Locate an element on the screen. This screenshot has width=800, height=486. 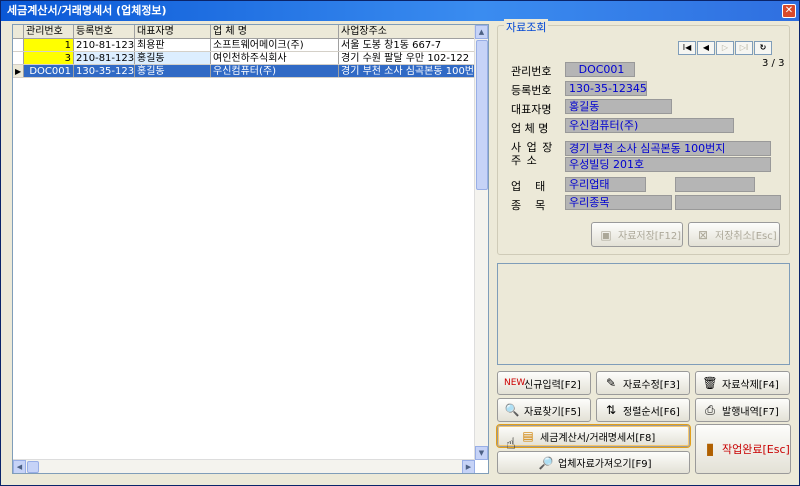
record-counter: 3 / 3 is located at coordinates (773, 63).